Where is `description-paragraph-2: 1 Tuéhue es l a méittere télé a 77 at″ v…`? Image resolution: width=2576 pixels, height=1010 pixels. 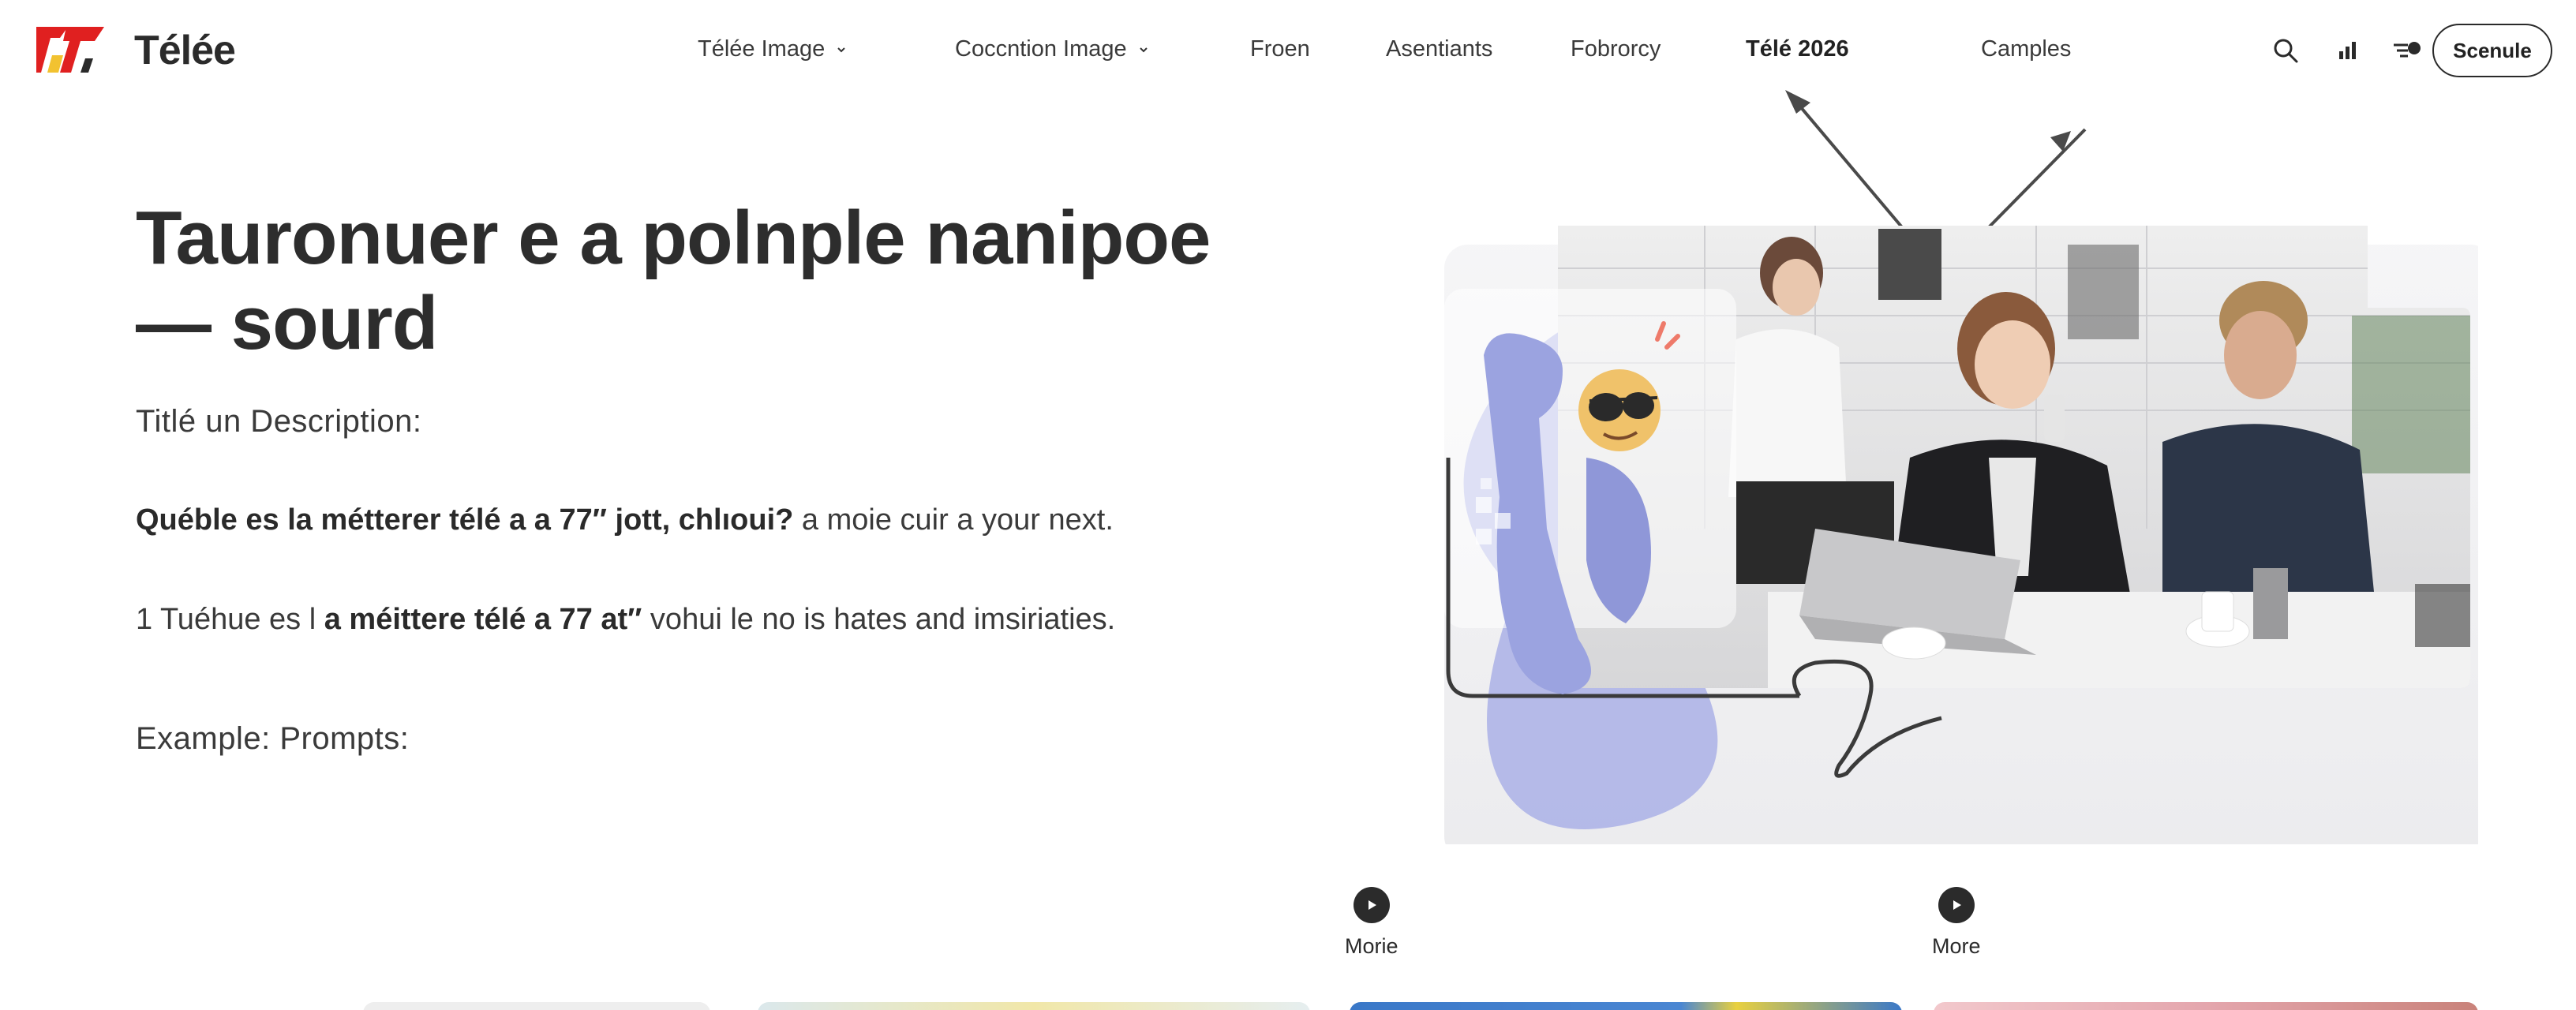
description-paragraph-2: 1 Tuéhue es l a méittere télé a 77 at″ v… is located at coordinates (625, 620).